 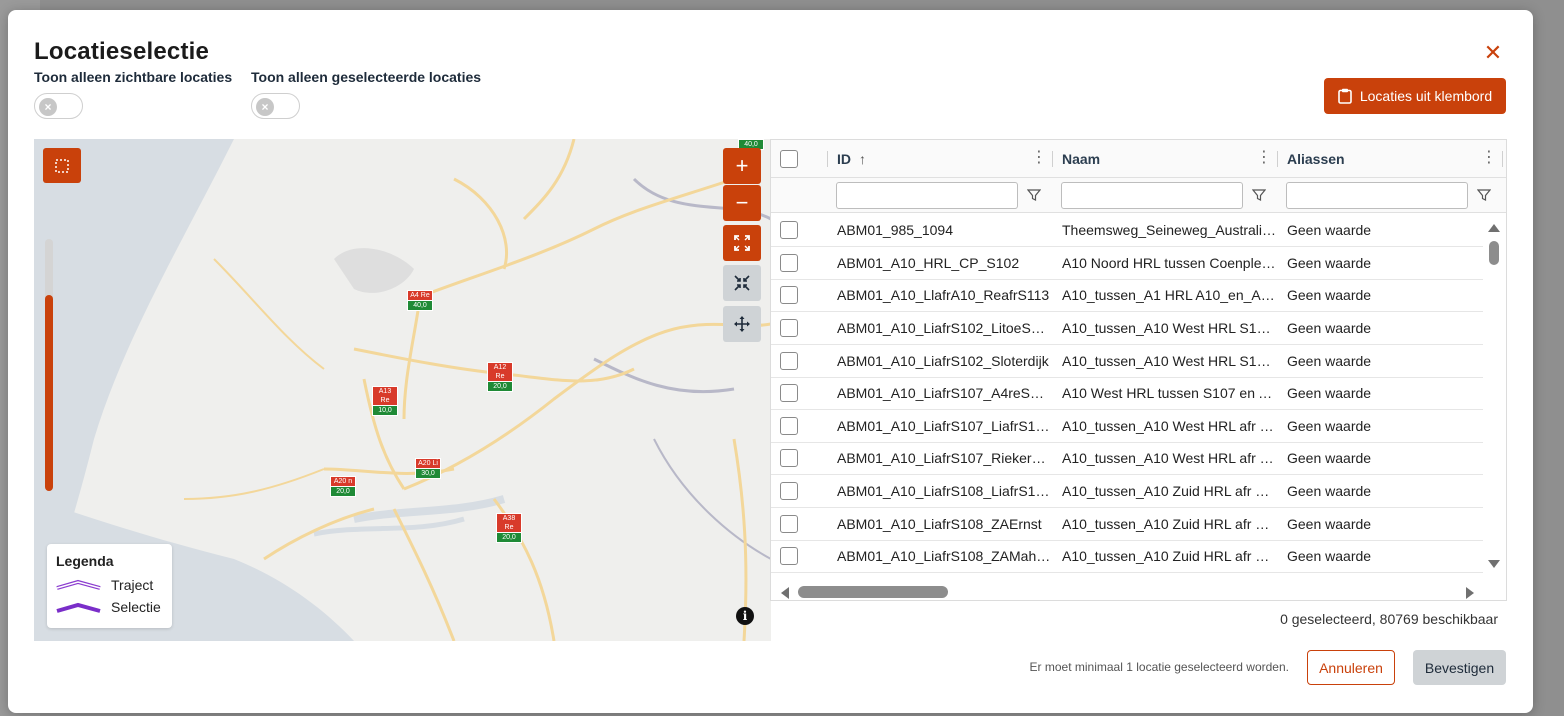 What do you see at coordinates (343, 486) in the screenshot?
I see `road-label: A20 n 20,0` at bounding box center [343, 486].